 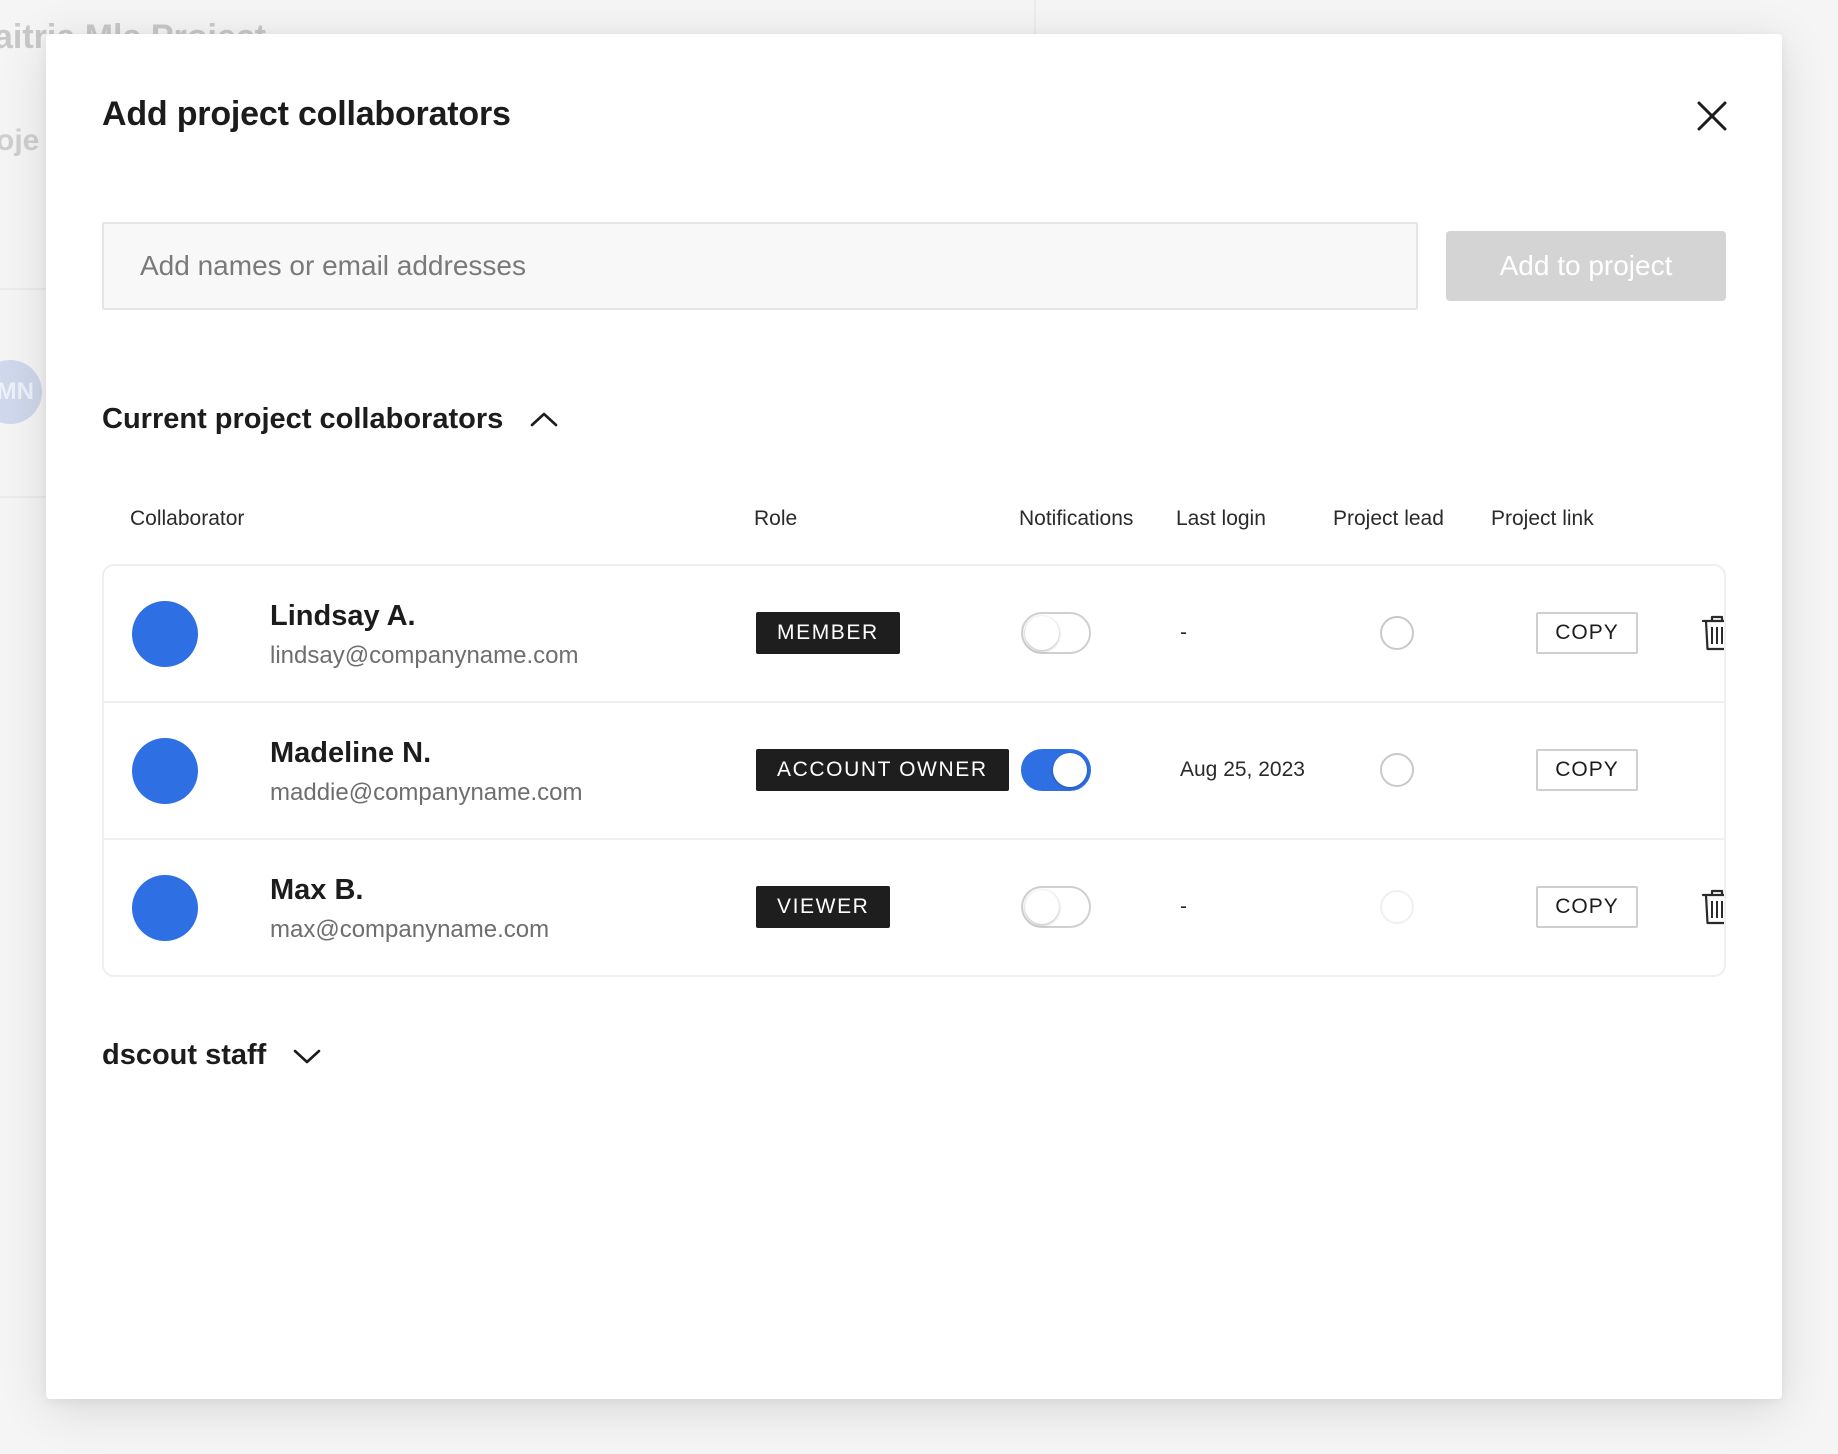 I want to click on column-header-project-link: Project link, so click(x=1542, y=518).